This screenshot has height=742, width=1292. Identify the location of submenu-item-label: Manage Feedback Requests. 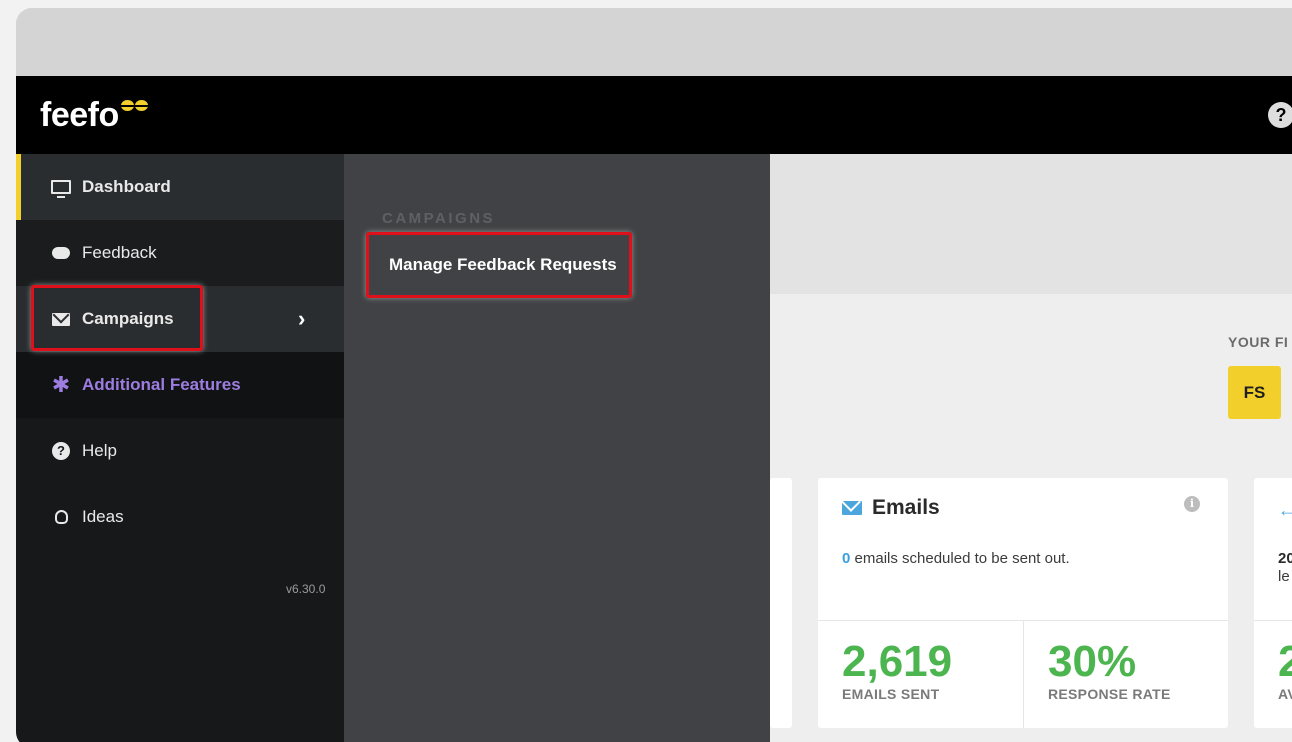
(503, 264).